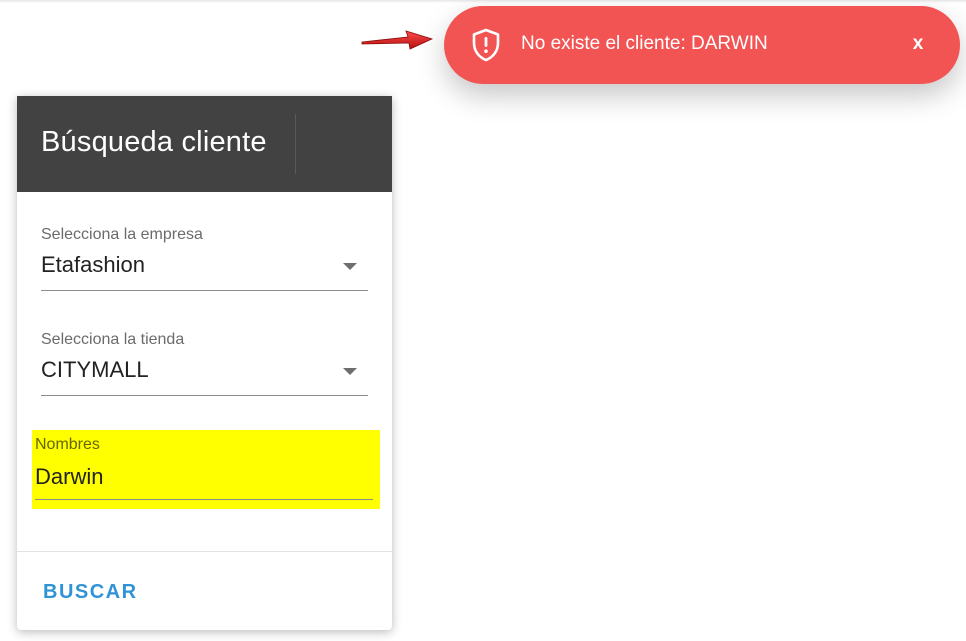 Image resolution: width=966 pixels, height=641 pixels. I want to click on nombres-input, so click(204, 477).